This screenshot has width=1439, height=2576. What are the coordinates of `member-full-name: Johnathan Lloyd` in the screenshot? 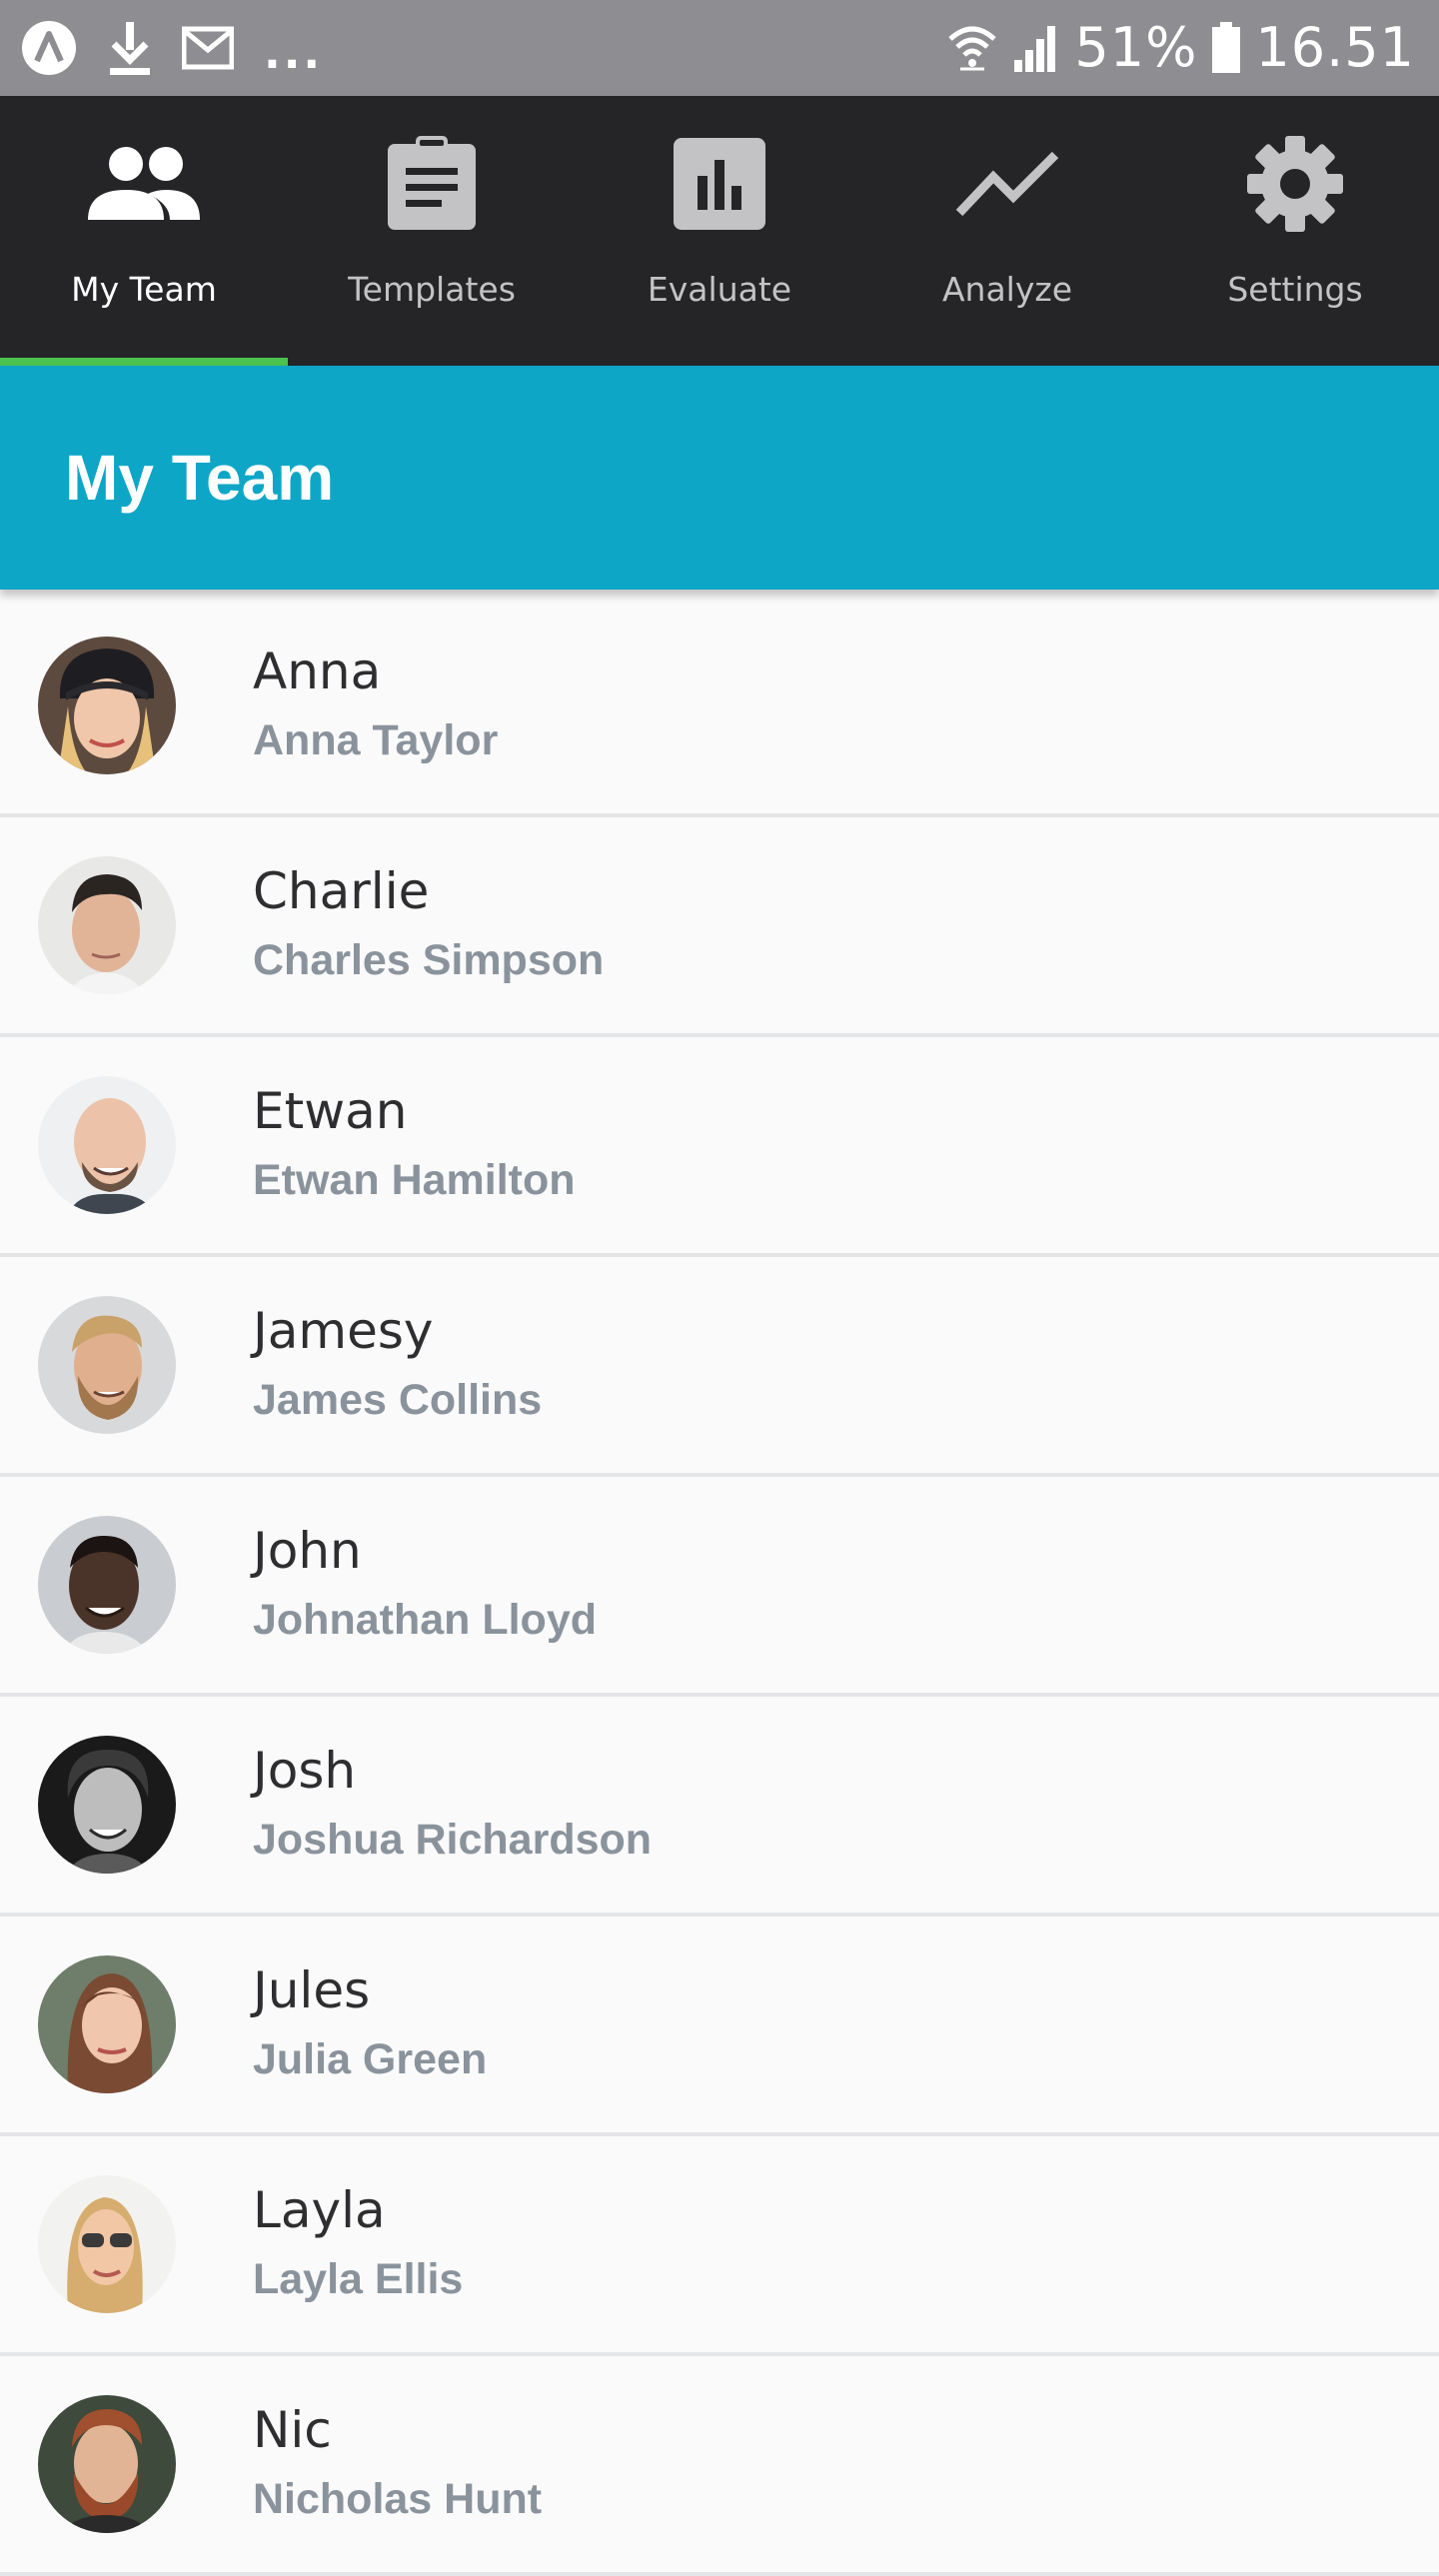 It's located at (425, 1619).